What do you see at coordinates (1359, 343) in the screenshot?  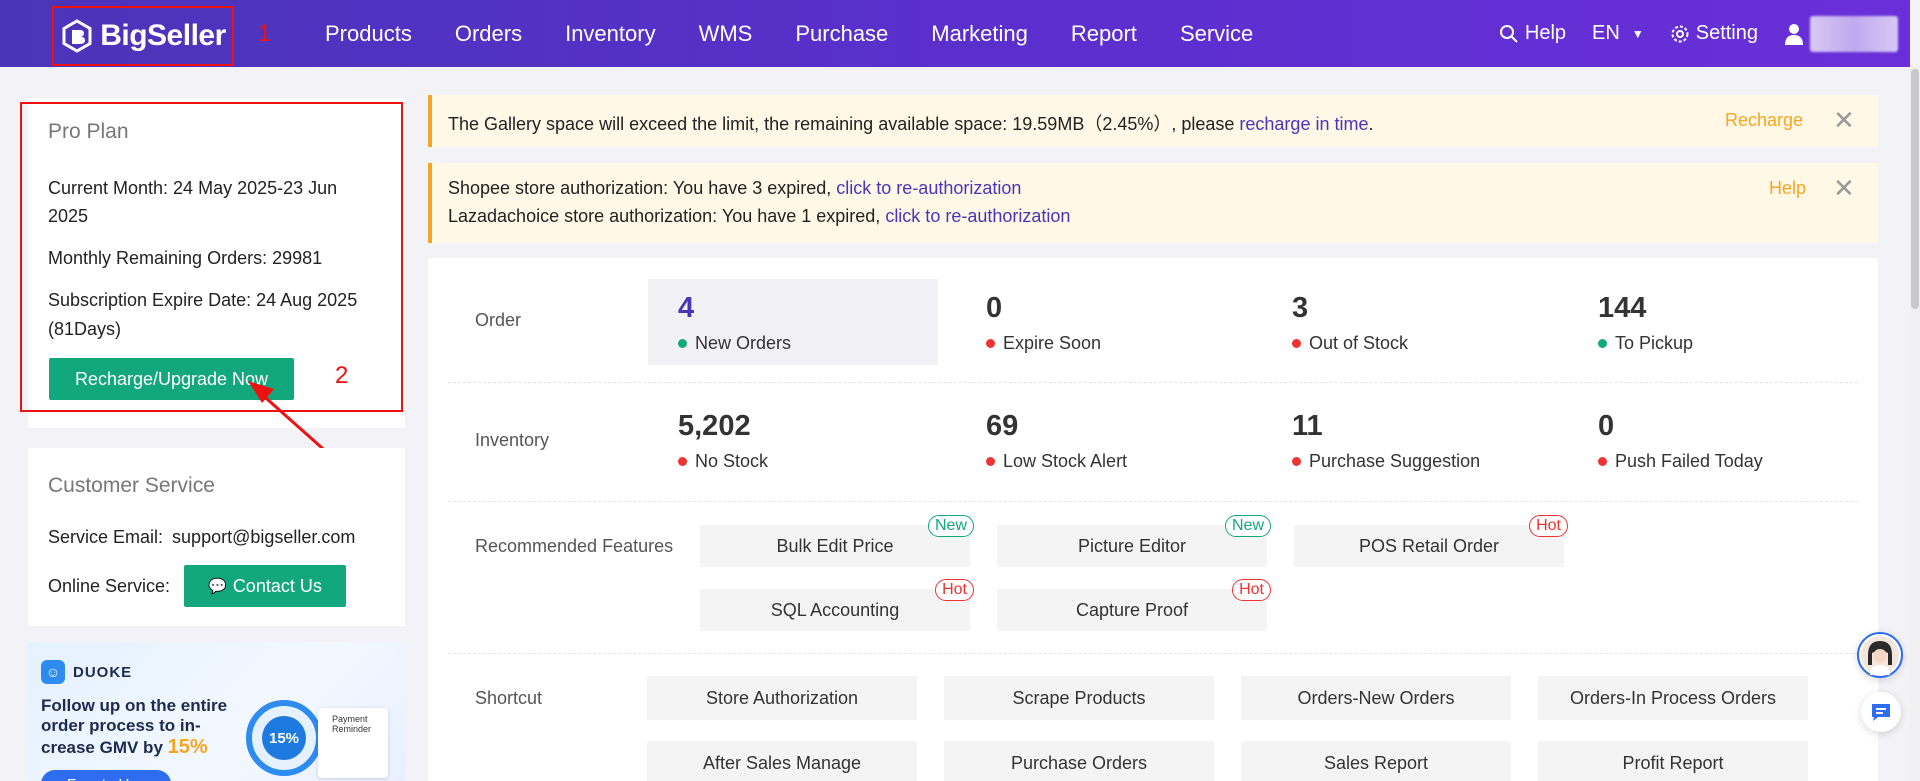 I see `out-of-stock-label: Out of Stock` at bounding box center [1359, 343].